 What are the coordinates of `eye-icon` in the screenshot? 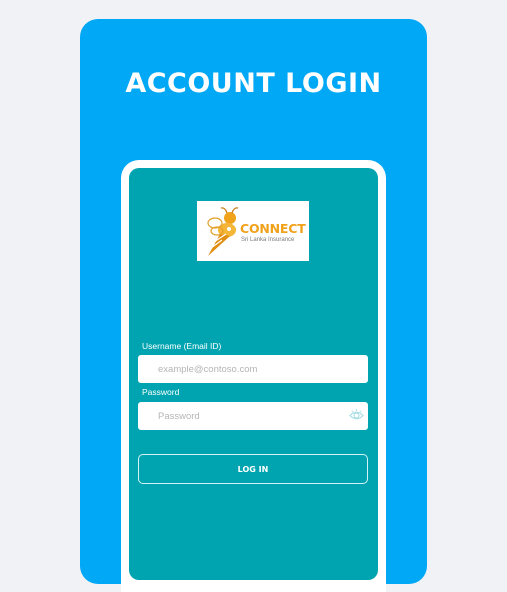 It's located at (356, 415).